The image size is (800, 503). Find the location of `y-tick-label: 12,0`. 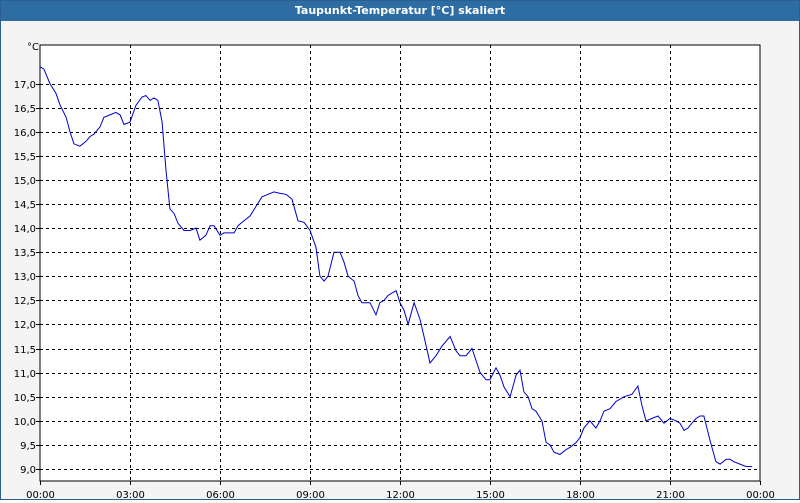

y-tick-label: 12,0 is located at coordinates (25, 325).